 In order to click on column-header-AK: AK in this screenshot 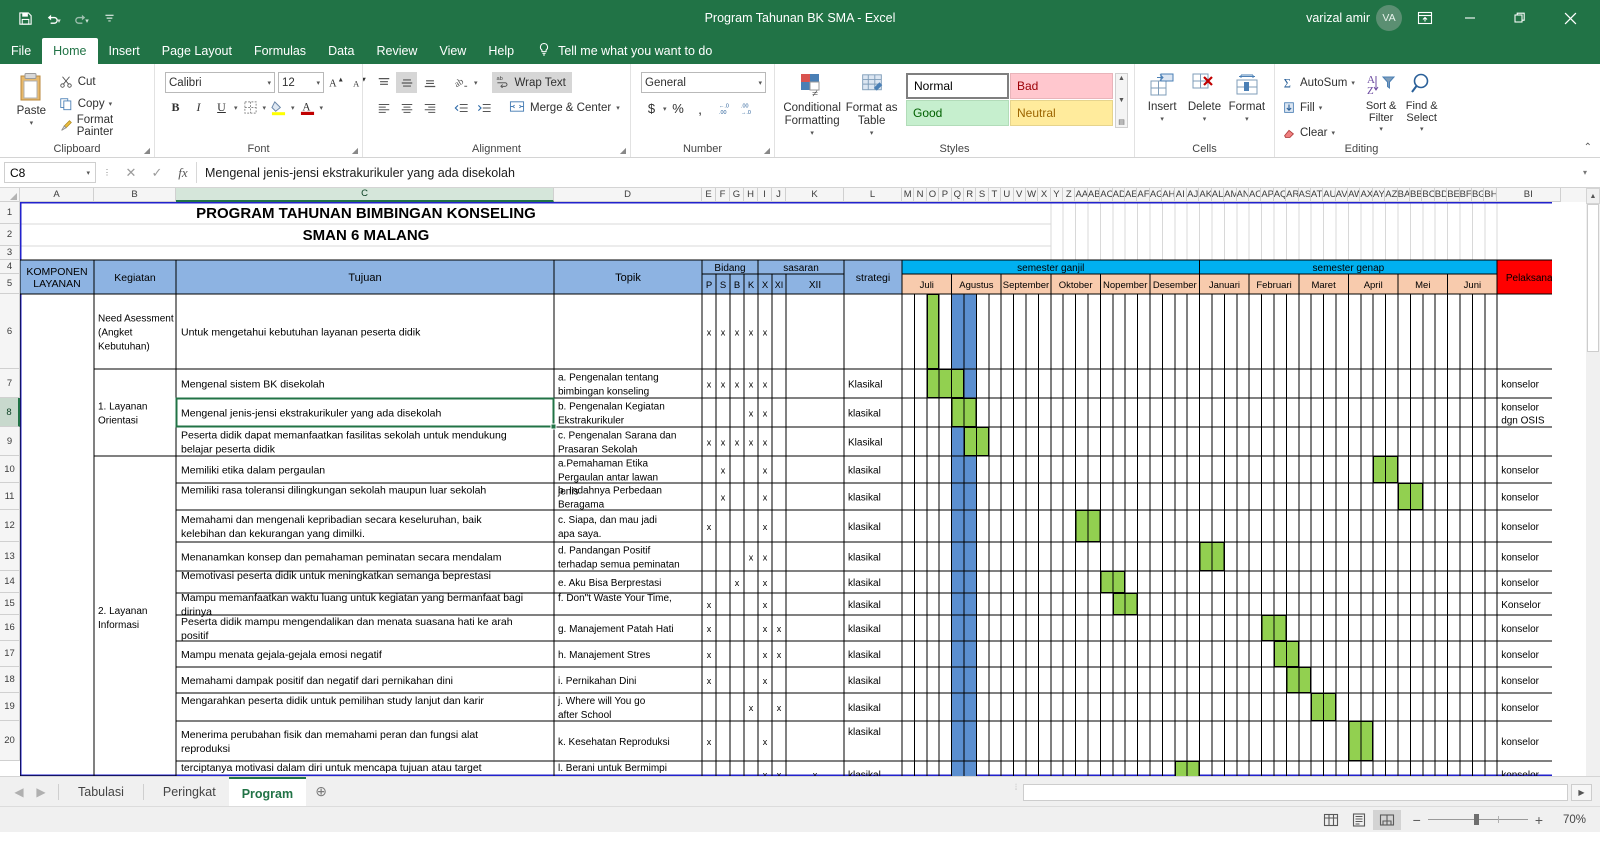, I will do `click(1205, 195)`.